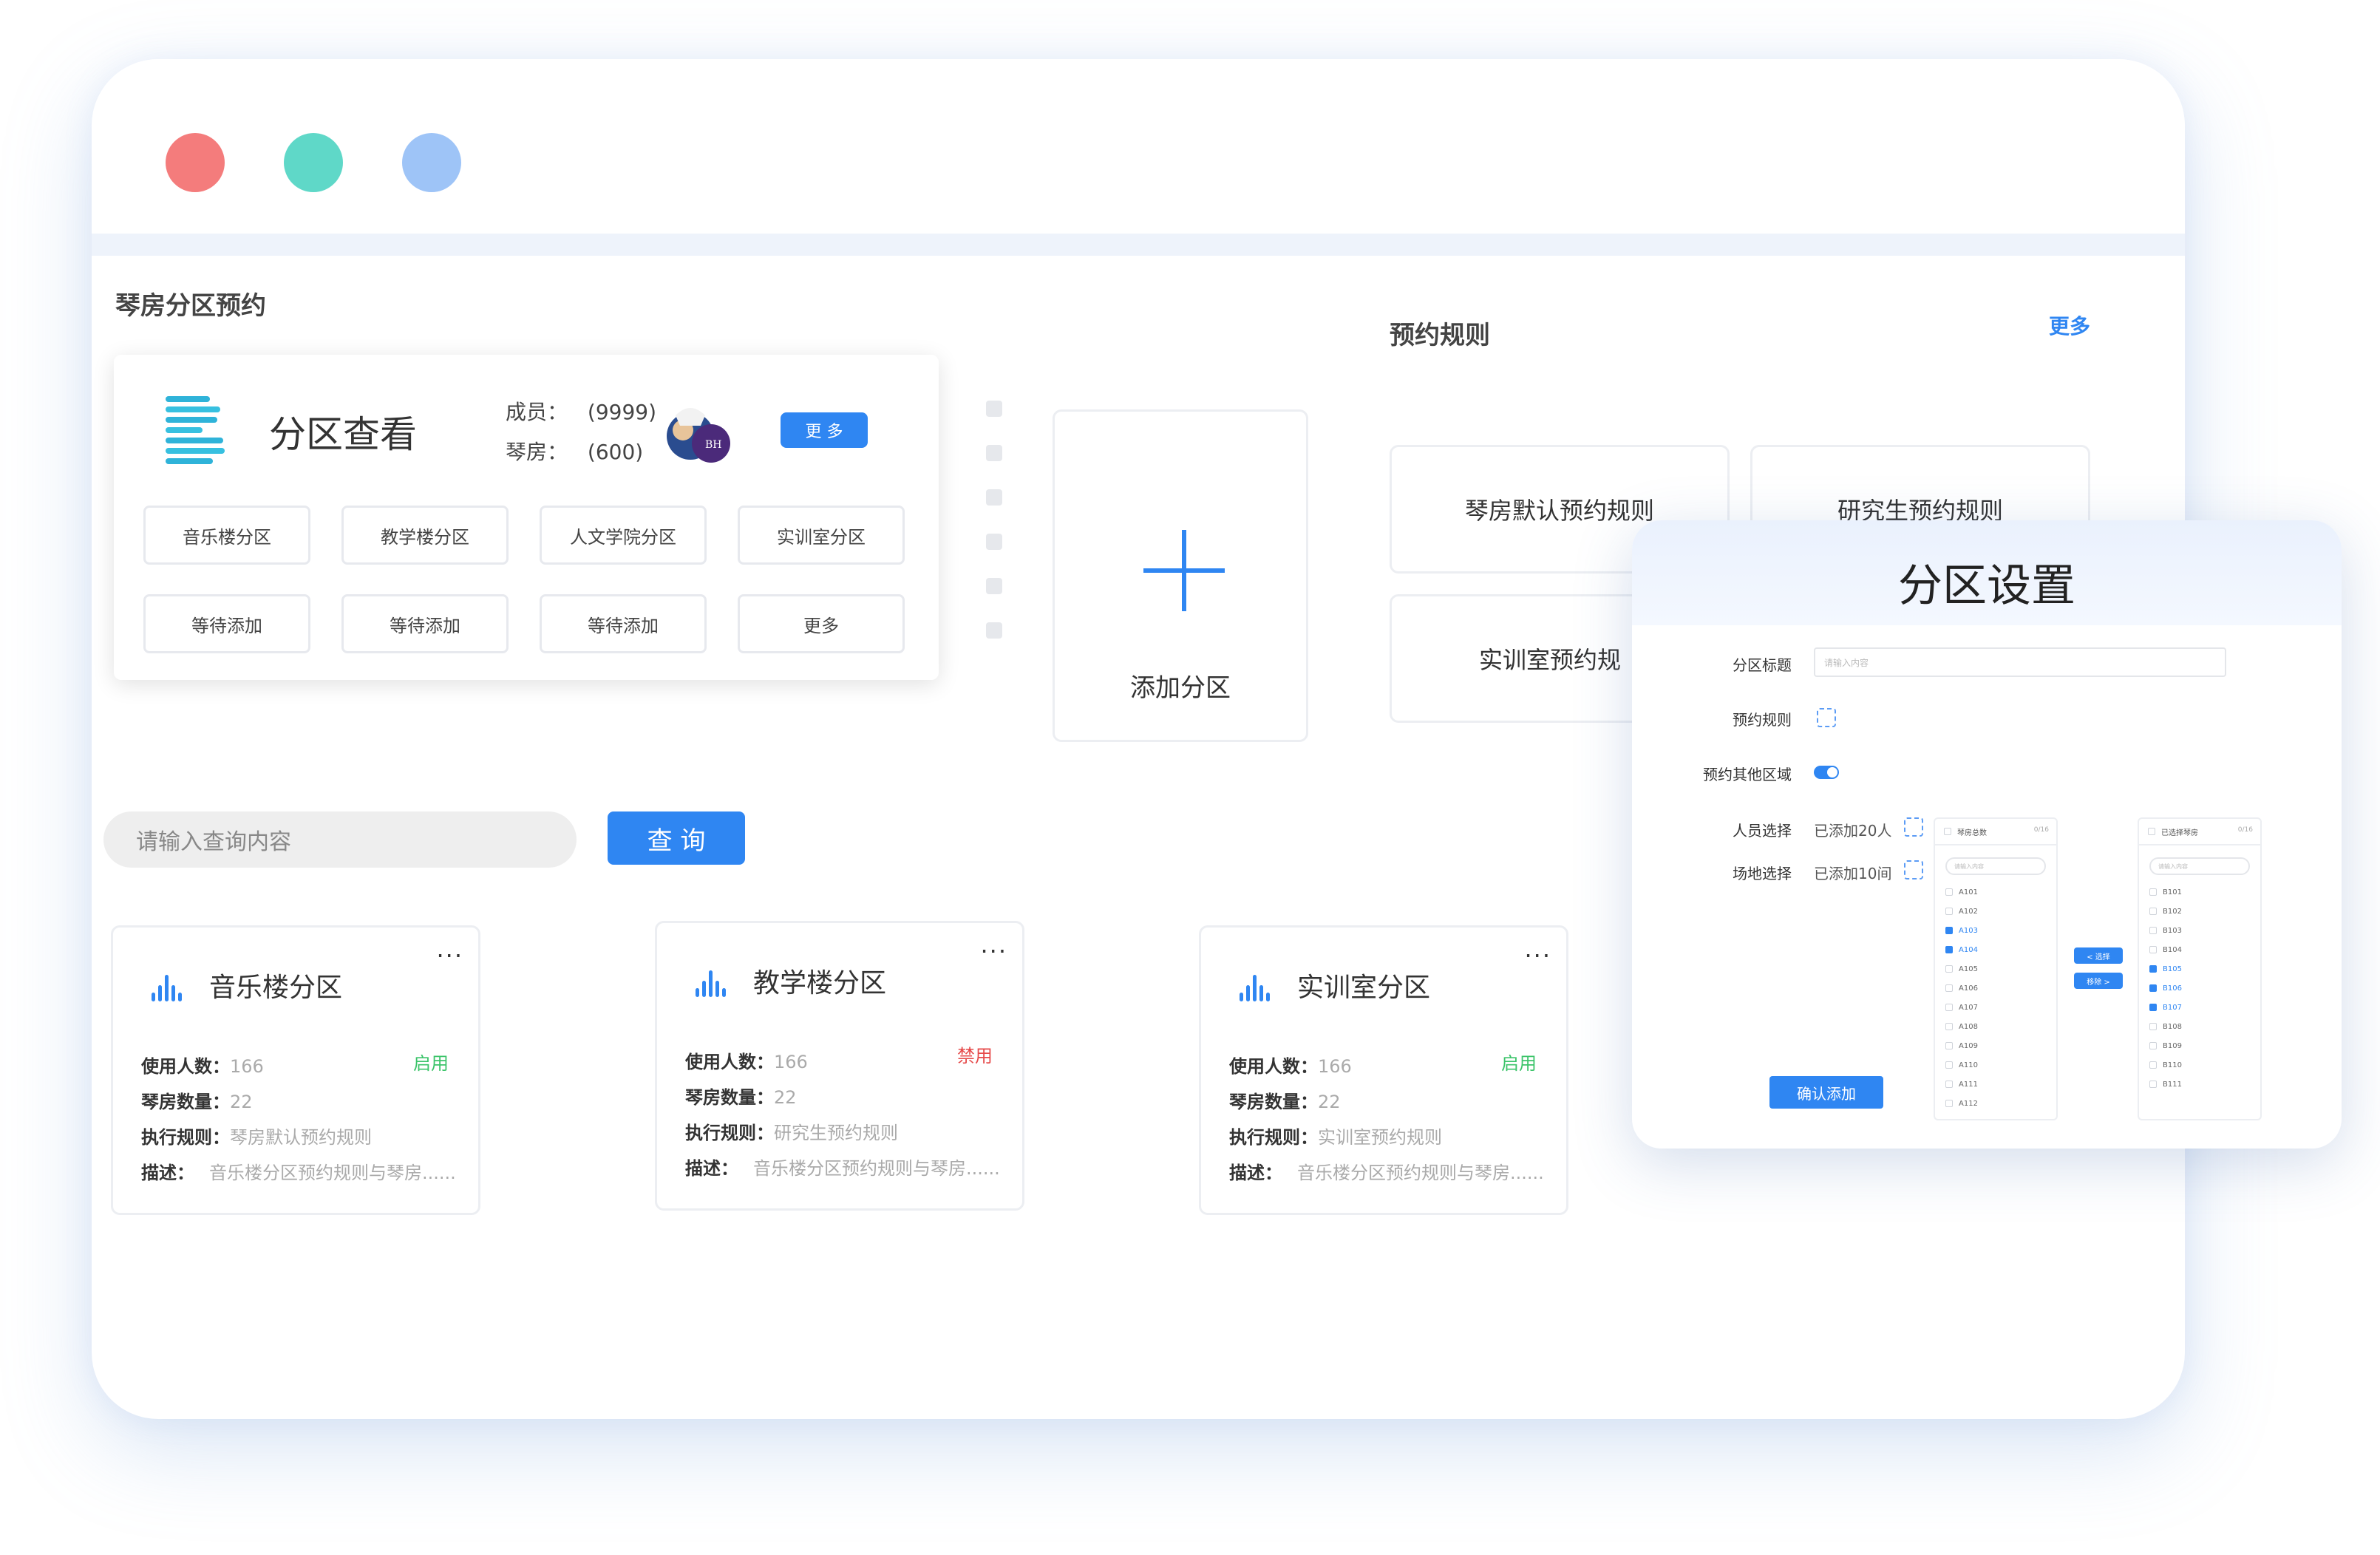  I want to click on zone-tag-training: 实训室分区, so click(821, 535).